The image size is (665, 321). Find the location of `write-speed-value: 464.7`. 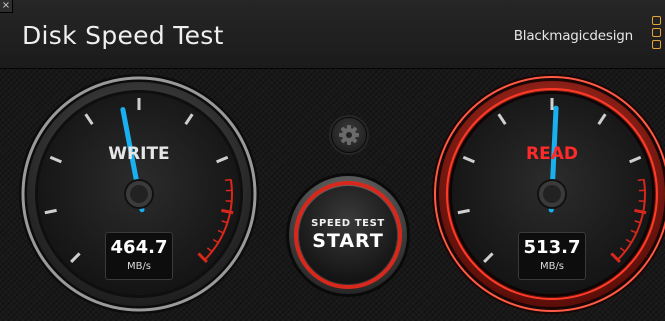

write-speed-value: 464.7 is located at coordinates (139, 247).